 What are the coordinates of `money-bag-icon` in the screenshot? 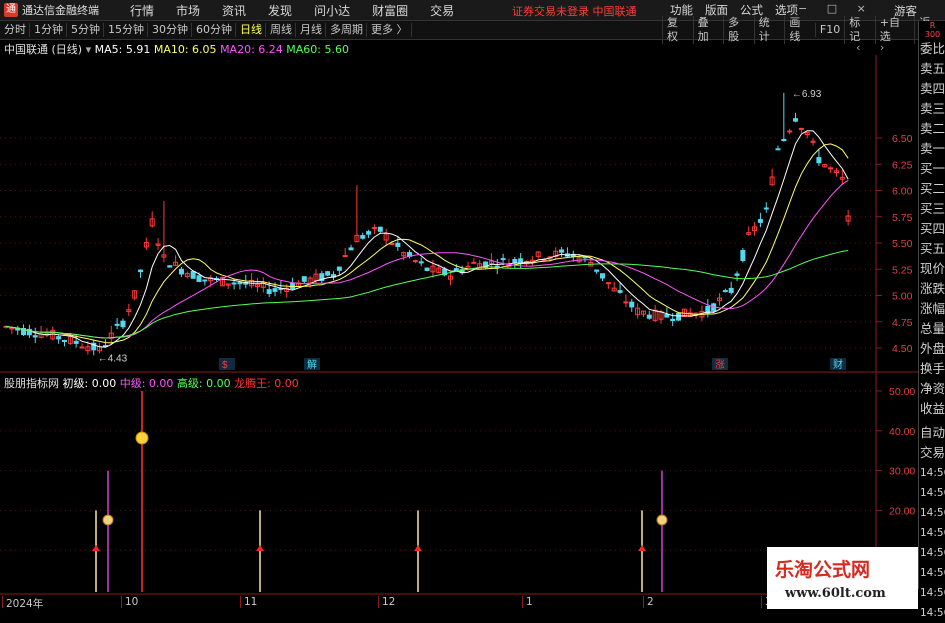 It's located at (108, 520).